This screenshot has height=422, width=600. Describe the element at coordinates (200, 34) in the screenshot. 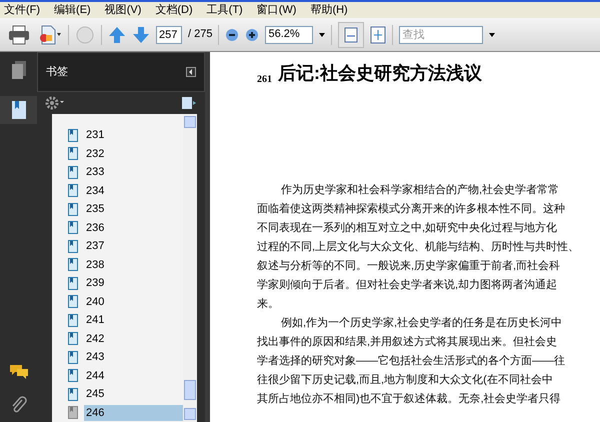

I see `page-total: / 275` at that location.